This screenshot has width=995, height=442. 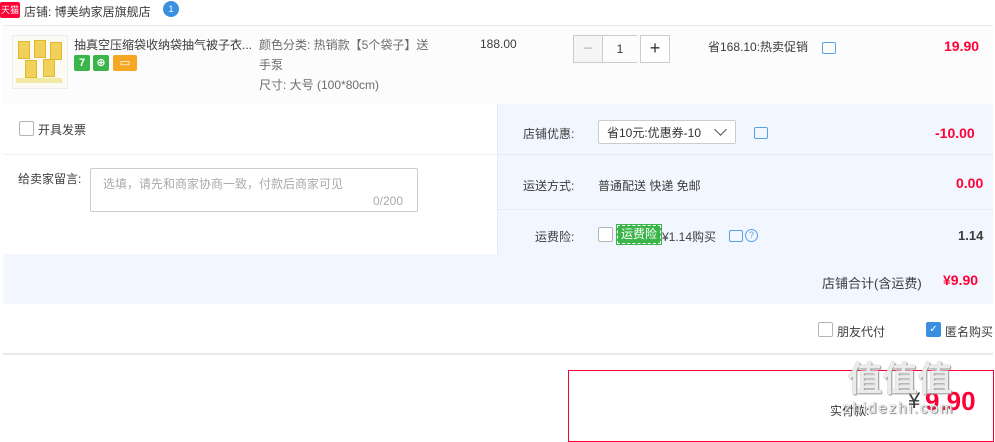 I want to click on insurance-info-icon, so click(x=736, y=236).